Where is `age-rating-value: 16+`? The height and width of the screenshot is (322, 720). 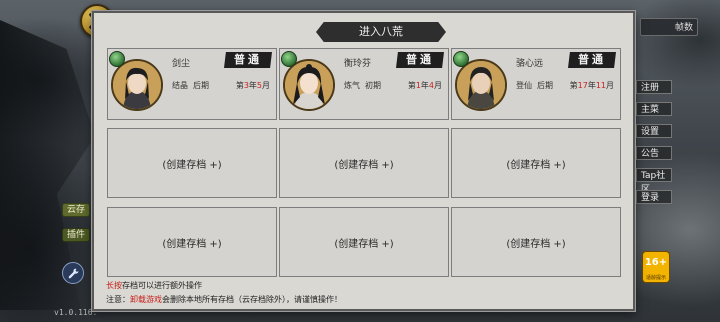 age-rating-value: 16+ is located at coordinates (656, 262).